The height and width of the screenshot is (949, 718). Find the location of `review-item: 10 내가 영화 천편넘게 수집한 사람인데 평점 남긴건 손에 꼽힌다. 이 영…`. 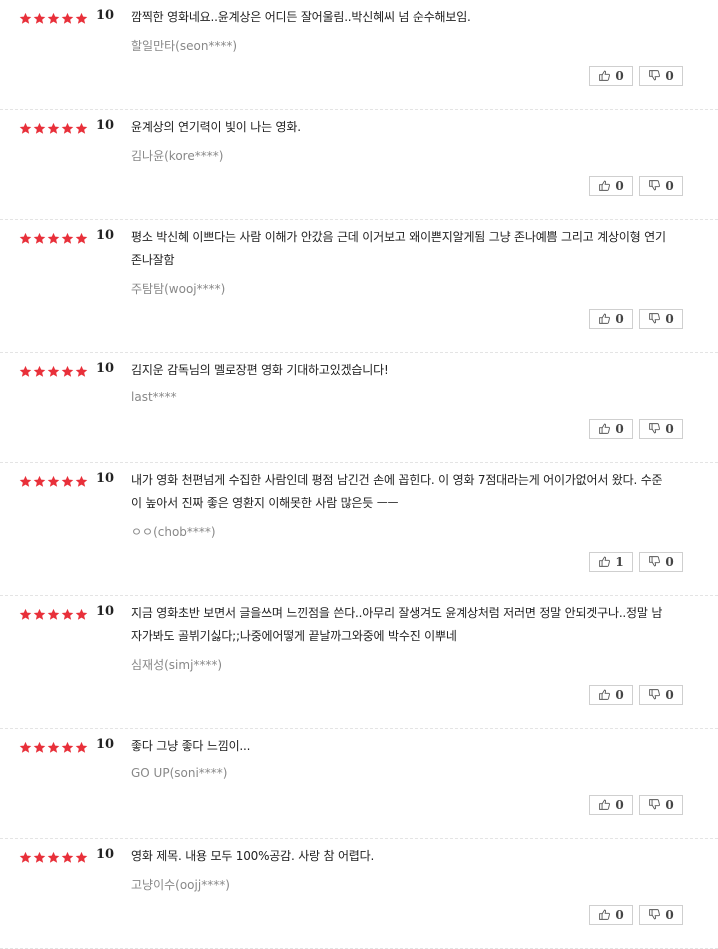

review-item: 10 내가 영화 천편넘게 수집한 사람인데 평점 남긴건 손에 꼽힌다. 이 영… is located at coordinates (359, 529).